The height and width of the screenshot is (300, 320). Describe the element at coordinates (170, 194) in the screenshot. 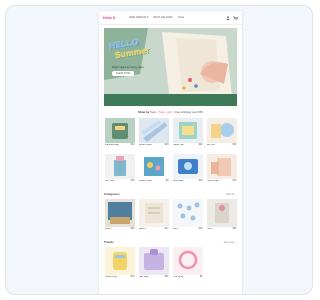

I see `section-header-categories: Categories View all →` at that location.